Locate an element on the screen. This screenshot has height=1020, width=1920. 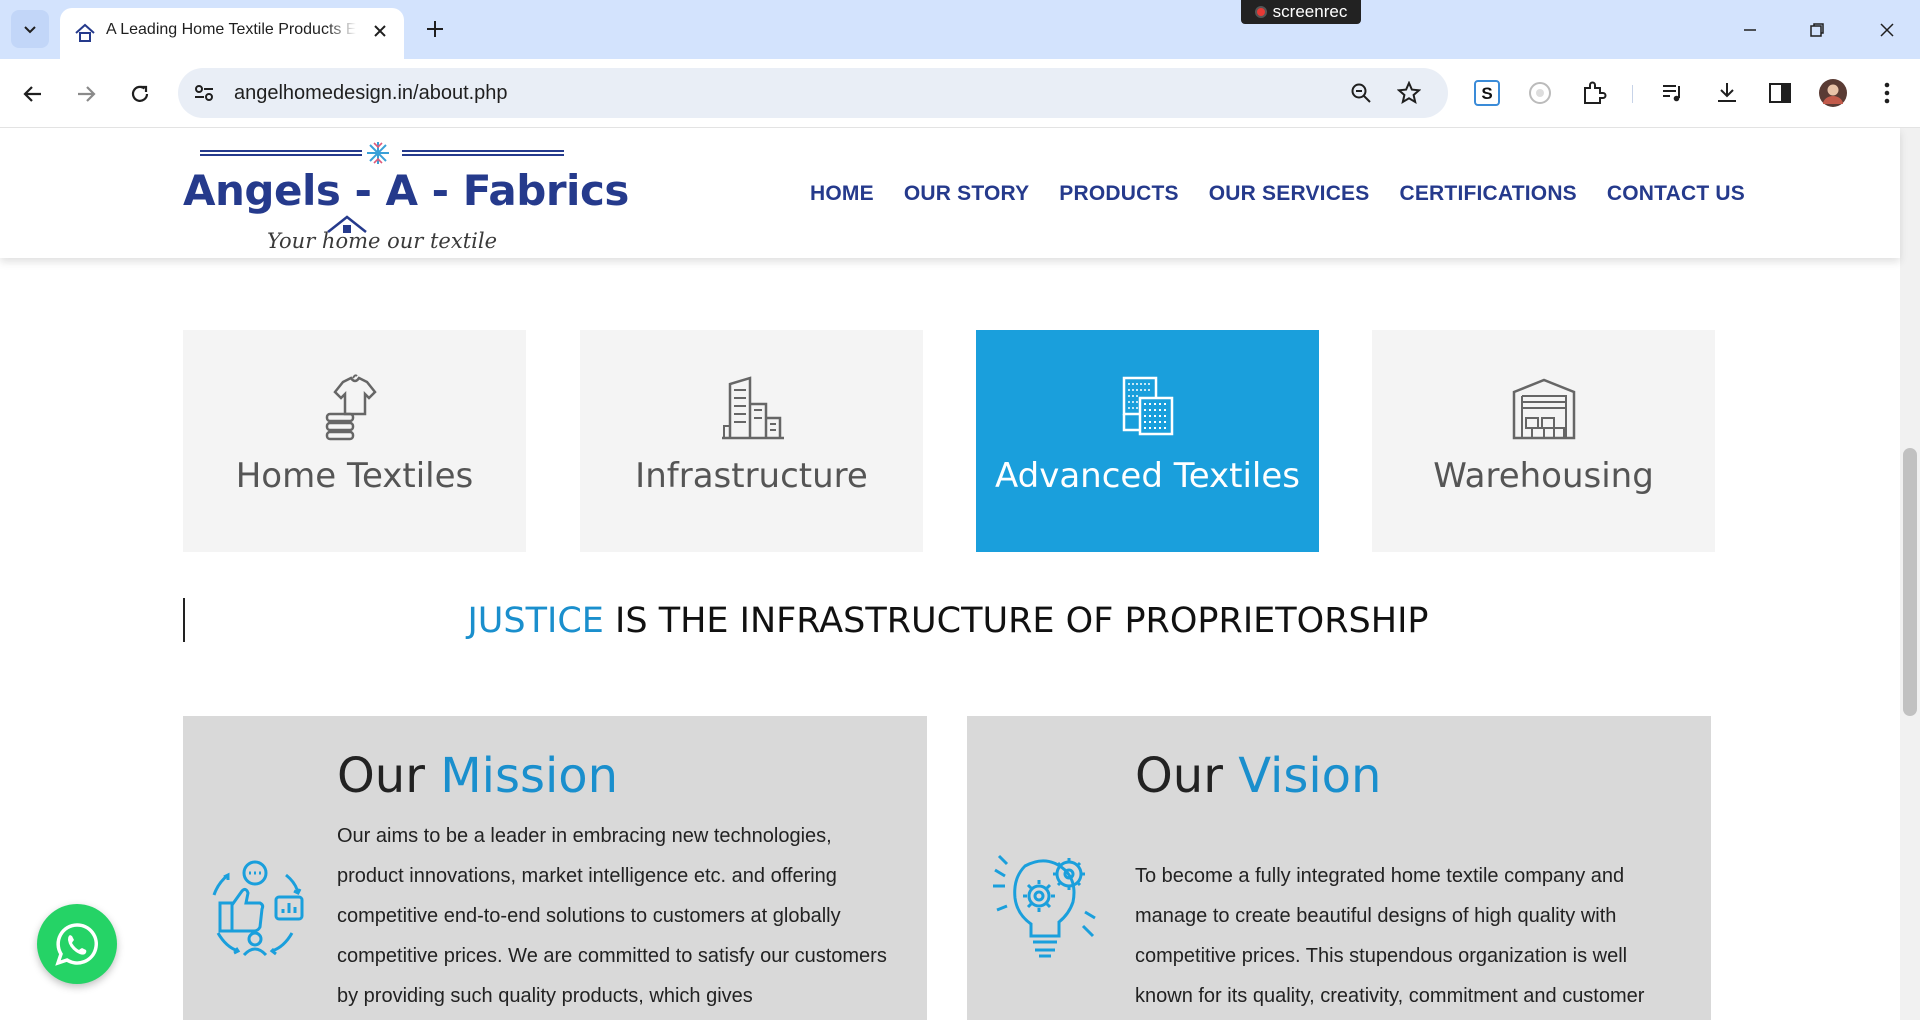
restore-button is located at coordinates (1817, 30).